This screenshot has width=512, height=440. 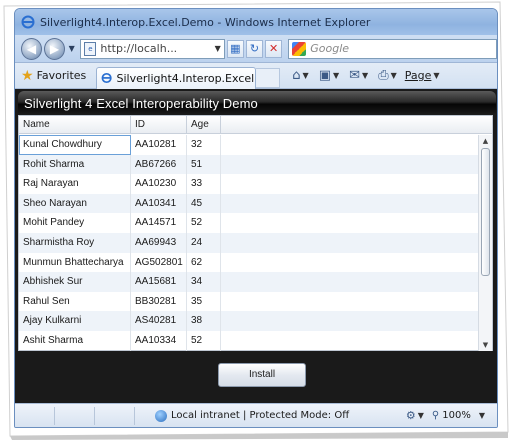 What do you see at coordinates (75, 223) in the screenshot?
I see `cell-name: Mohit Pandey` at bounding box center [75, 223].